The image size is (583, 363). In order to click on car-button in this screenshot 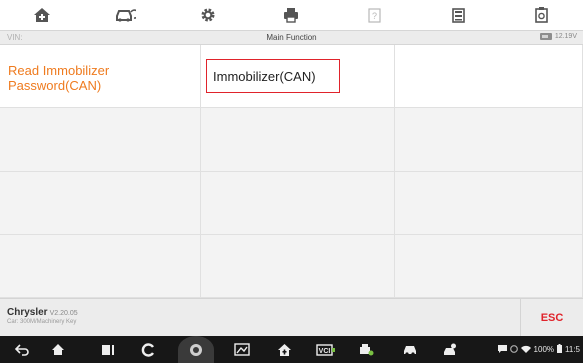, I will do `click(410, 349)`.